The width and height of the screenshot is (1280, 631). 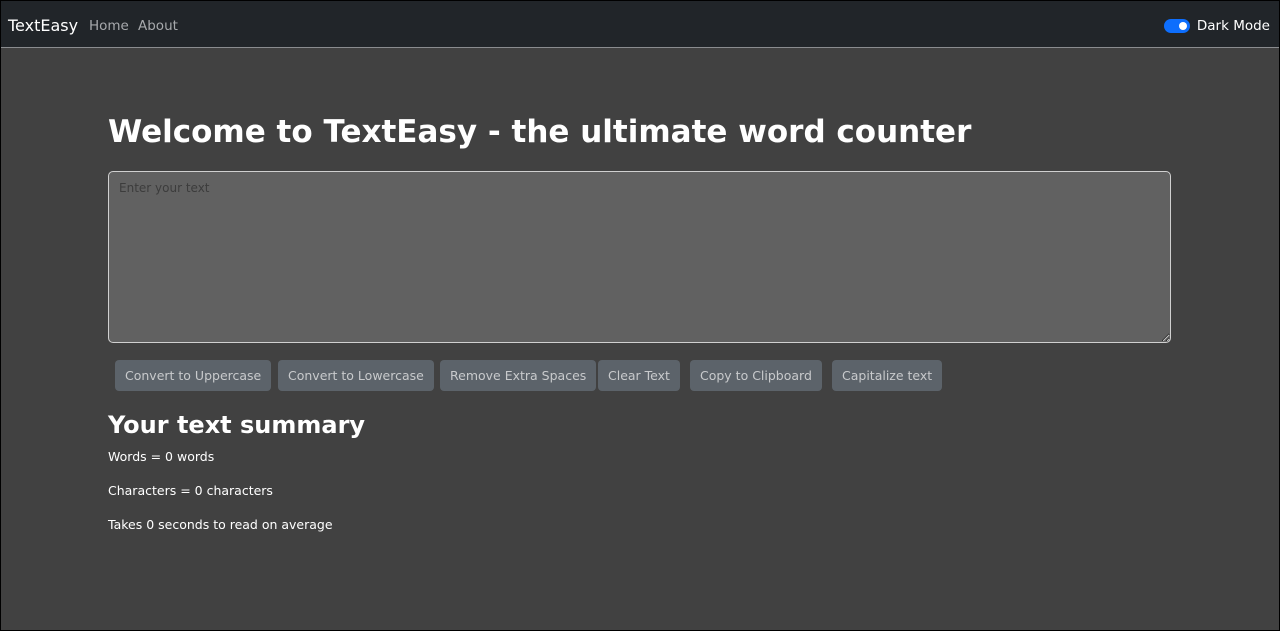 I want to click on toggle-knob, so click(x=1182, y=26).